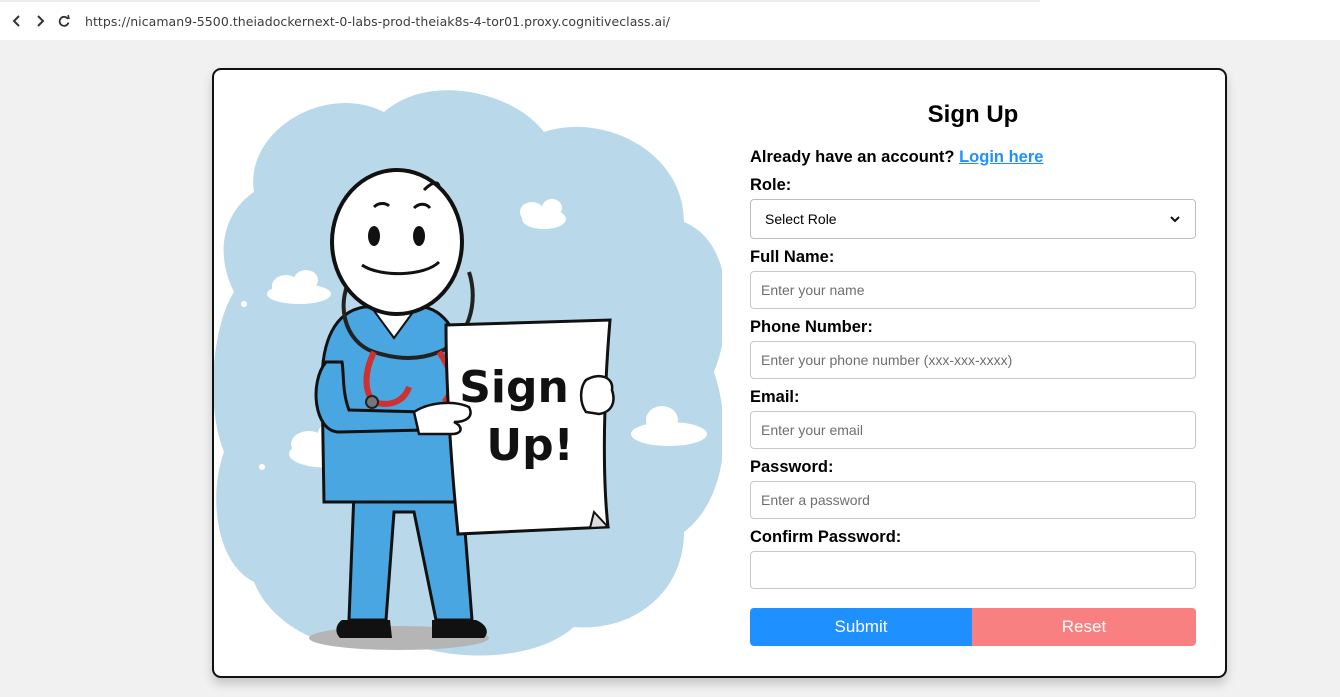  I want to click on login-prompt: Already have an account? Login here, so click(896, 157).